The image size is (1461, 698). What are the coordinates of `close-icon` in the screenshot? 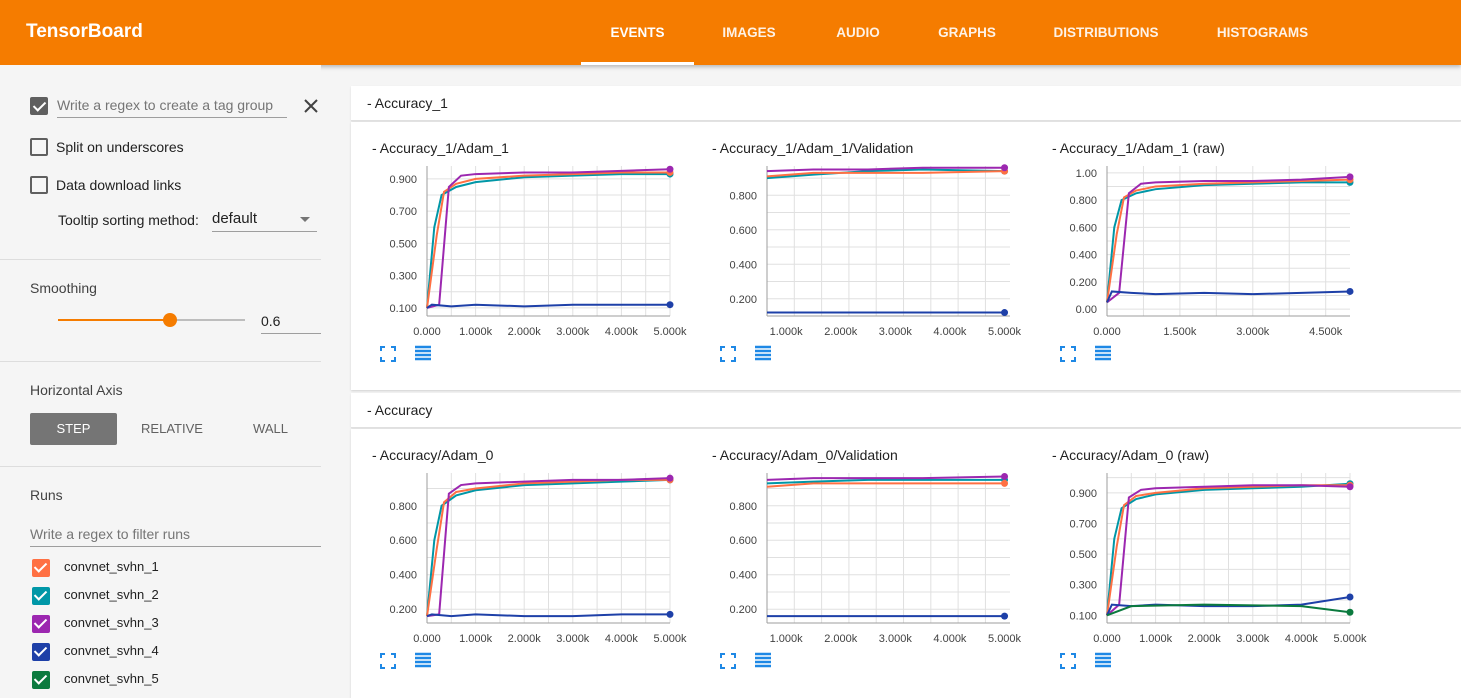 It's located at (311, 106).